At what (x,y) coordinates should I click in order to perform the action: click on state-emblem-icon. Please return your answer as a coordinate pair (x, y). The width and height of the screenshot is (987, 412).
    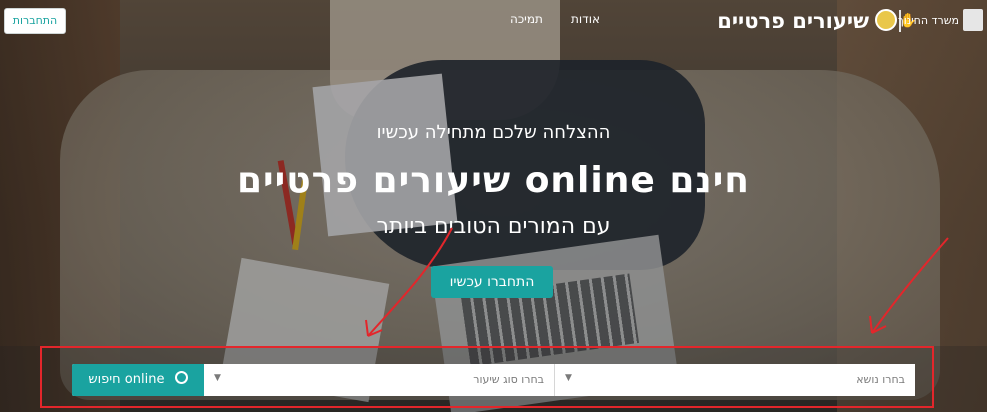
    Looking at the image, I should click on (973, 20).